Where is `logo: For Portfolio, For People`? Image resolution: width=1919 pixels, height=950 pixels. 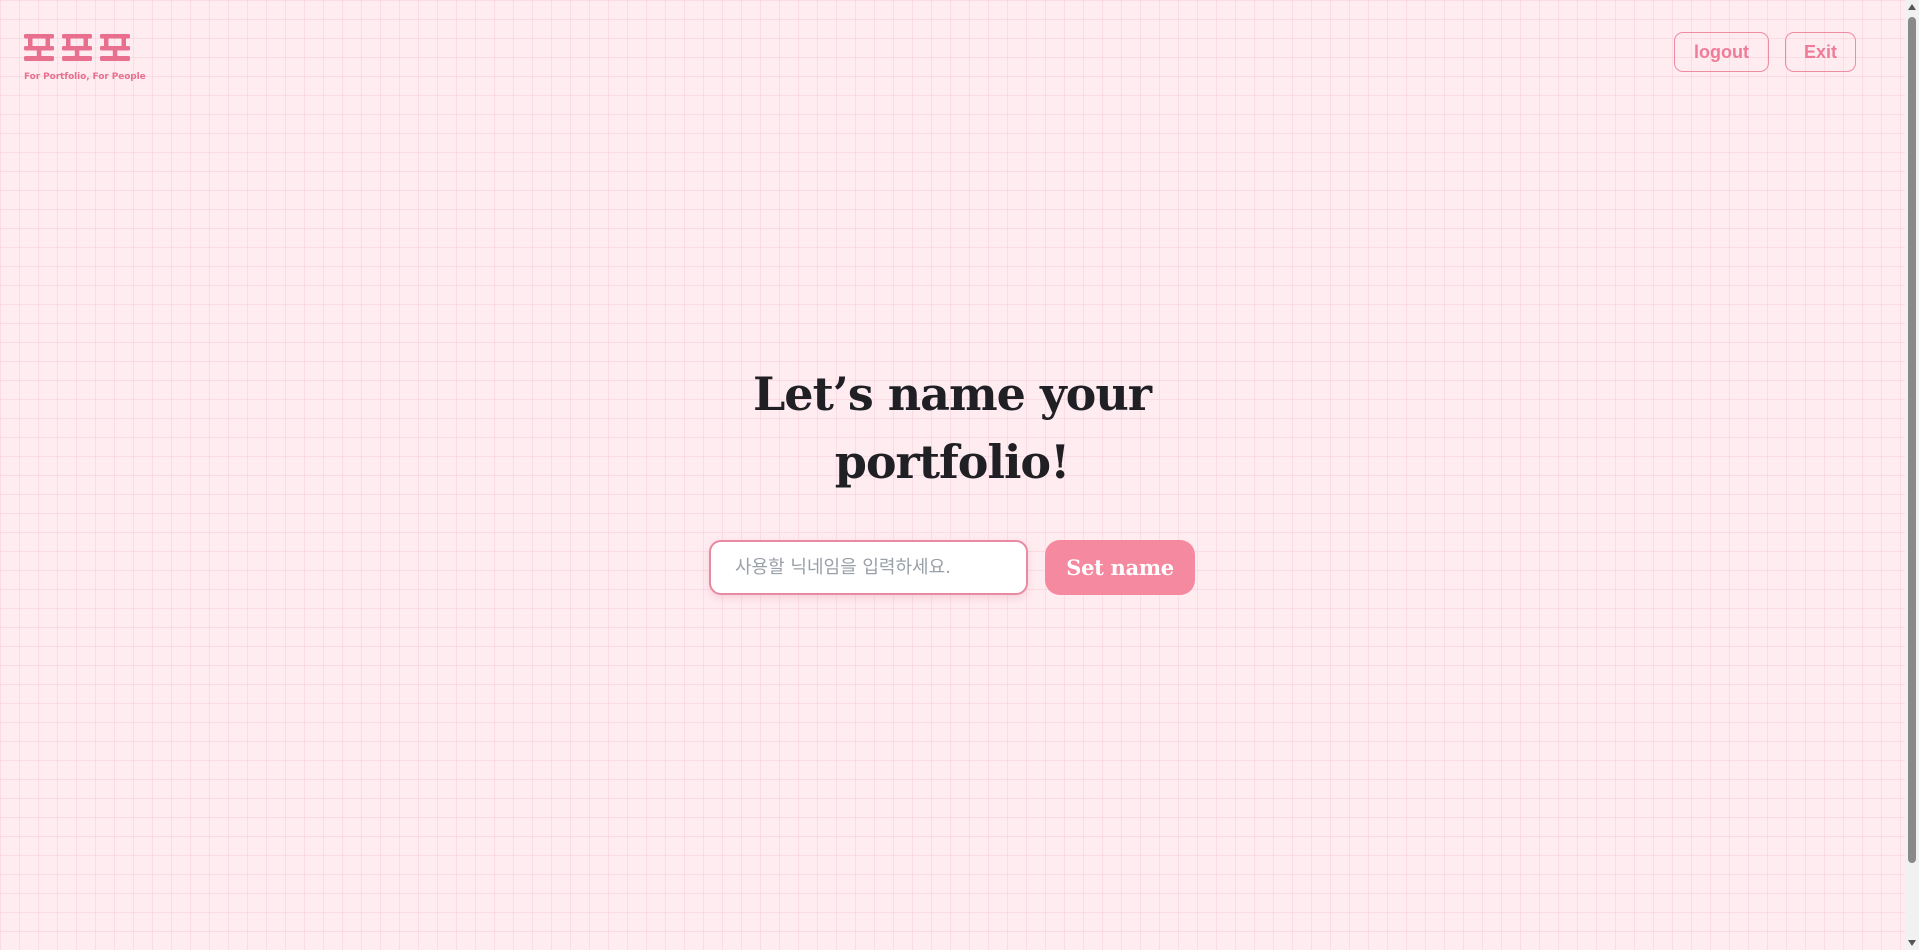 logo: For Portfolio, For People is located at coordinates (85, 60).